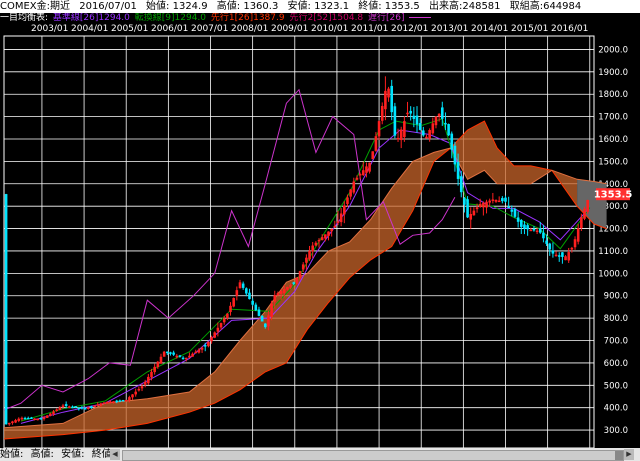 This screenshot has height=461, width=640. What do you see at coordinates (115, 454) in the screenshot?
I see `scroll-left-button: ◀` at bounding box center [115, 454].